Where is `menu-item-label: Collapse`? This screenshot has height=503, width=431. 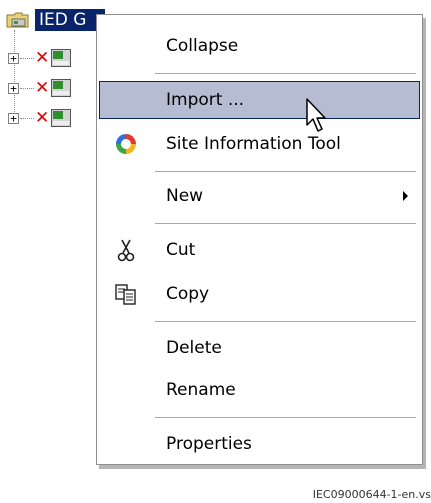
menu-item-label: Collapse is located at coordinates (202, 46).